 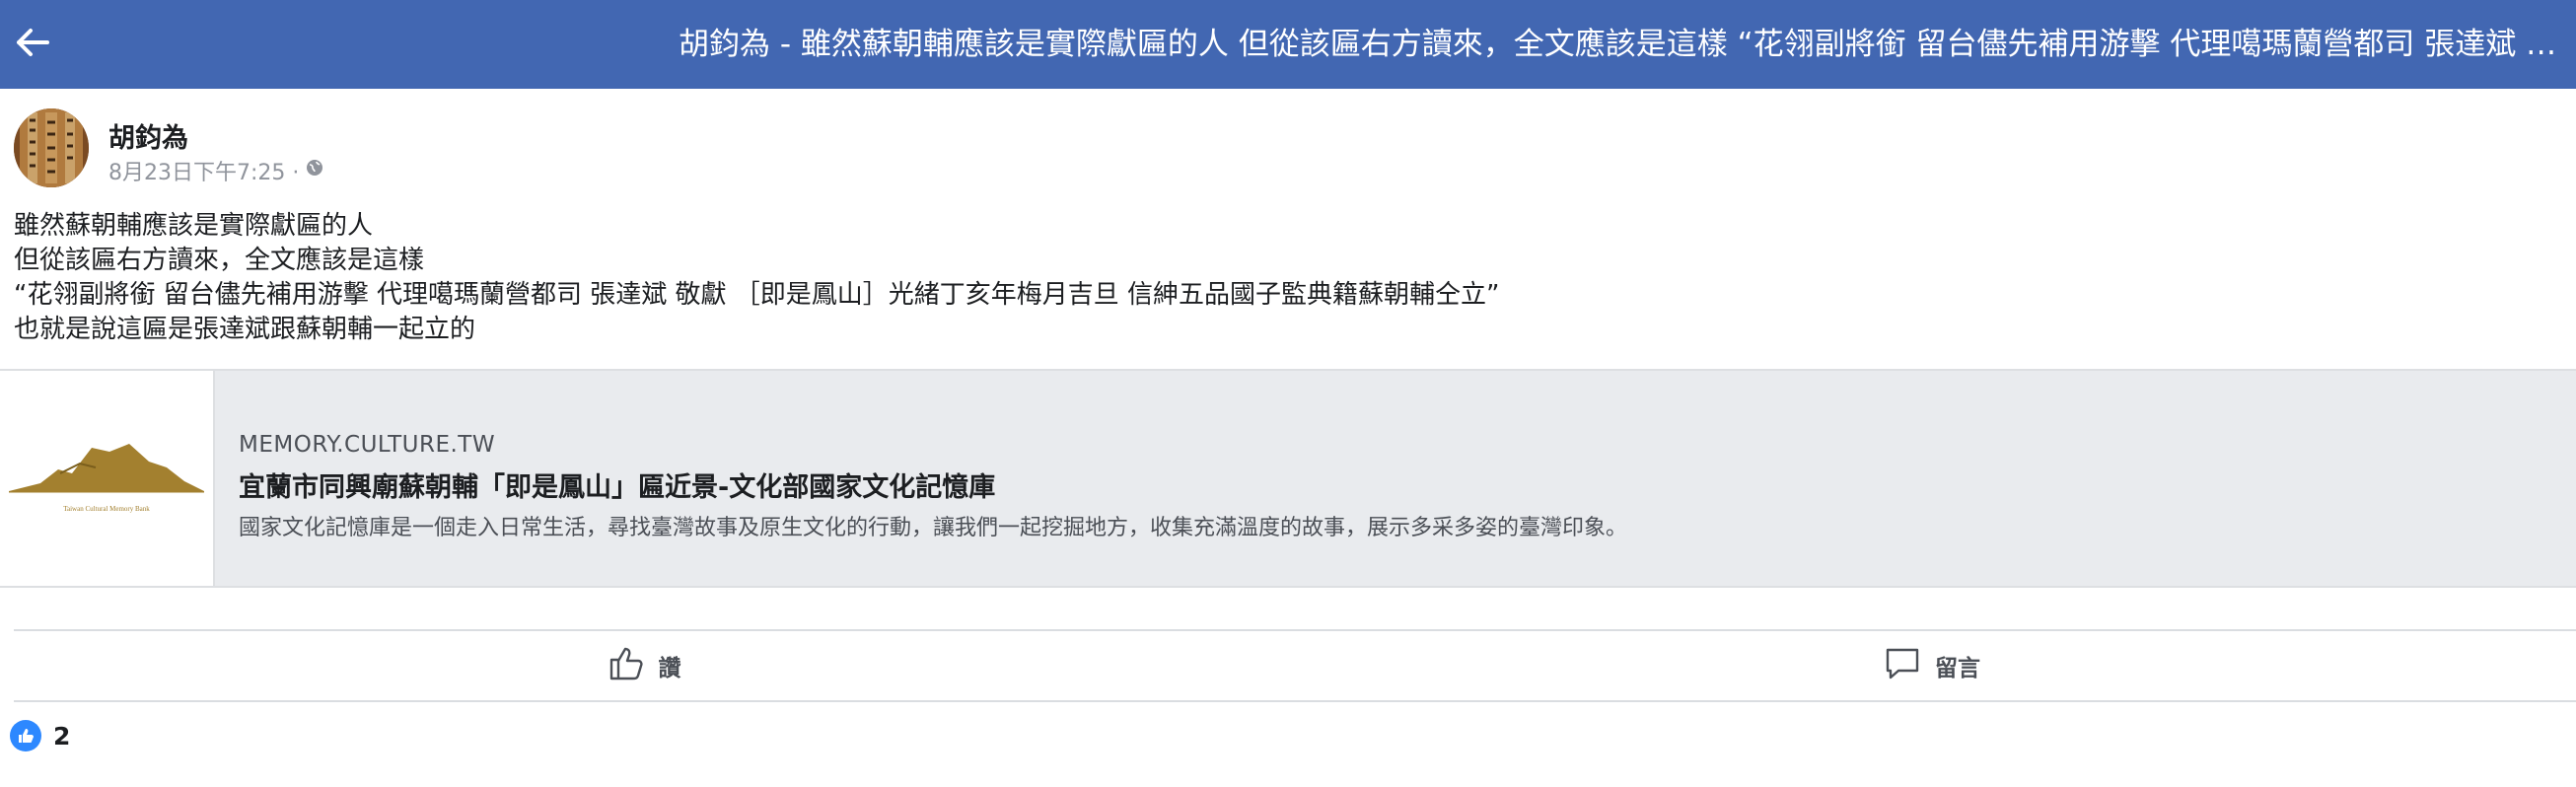 I want to click on logo-subtext: Taiwan Cultural Memory Bank, so click(x=107, y=509).